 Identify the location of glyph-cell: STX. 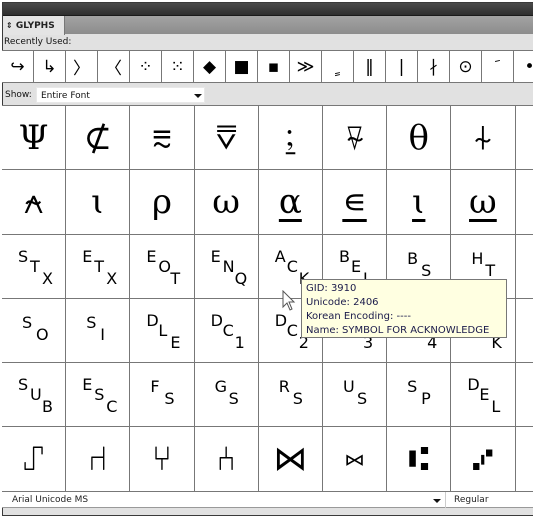
(34, 266).